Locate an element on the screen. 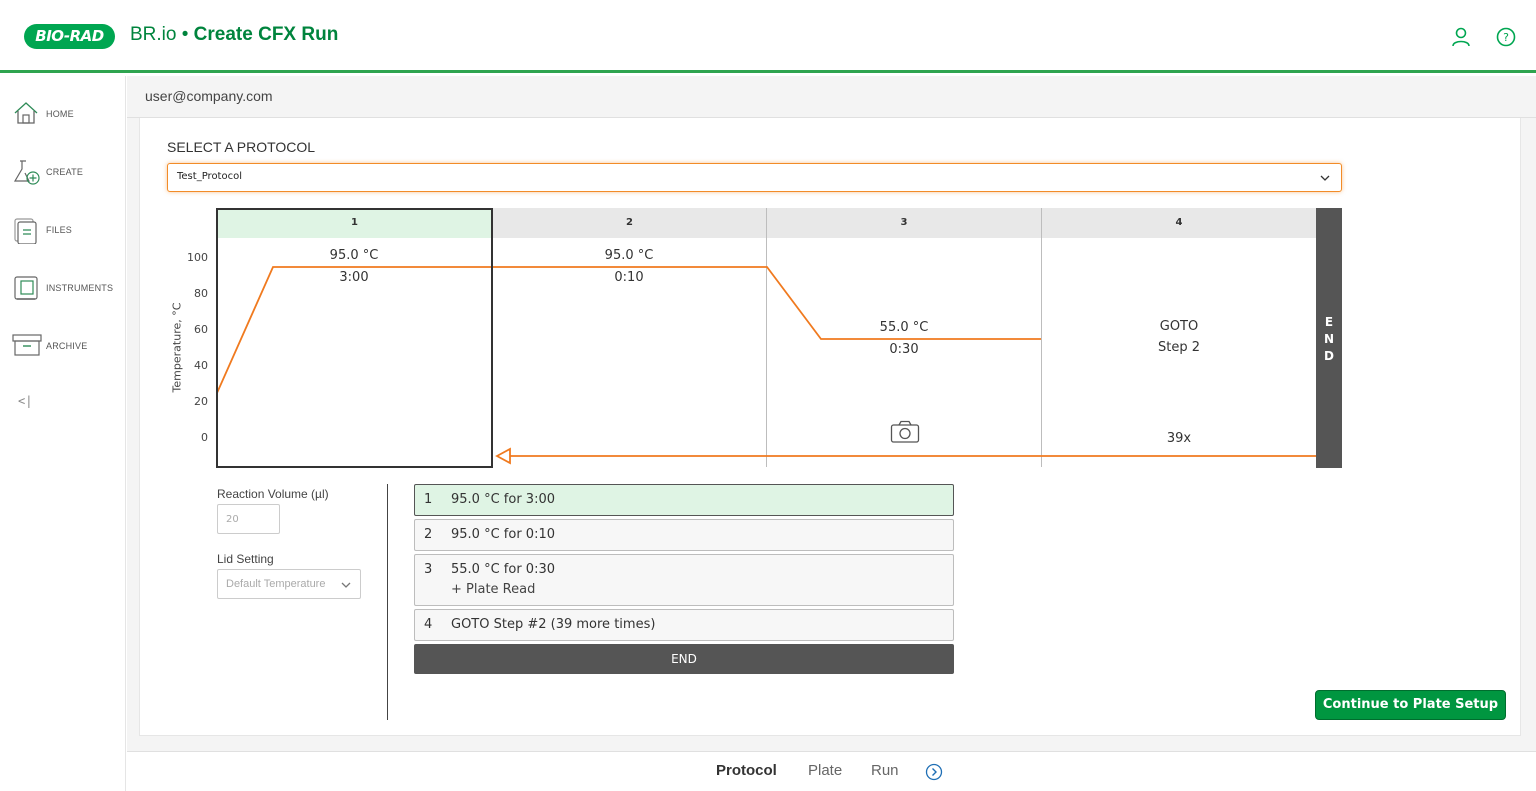 The height and width of the screenshot is (791, 1536). tab-run: Run is located at coordinates (885, 770).